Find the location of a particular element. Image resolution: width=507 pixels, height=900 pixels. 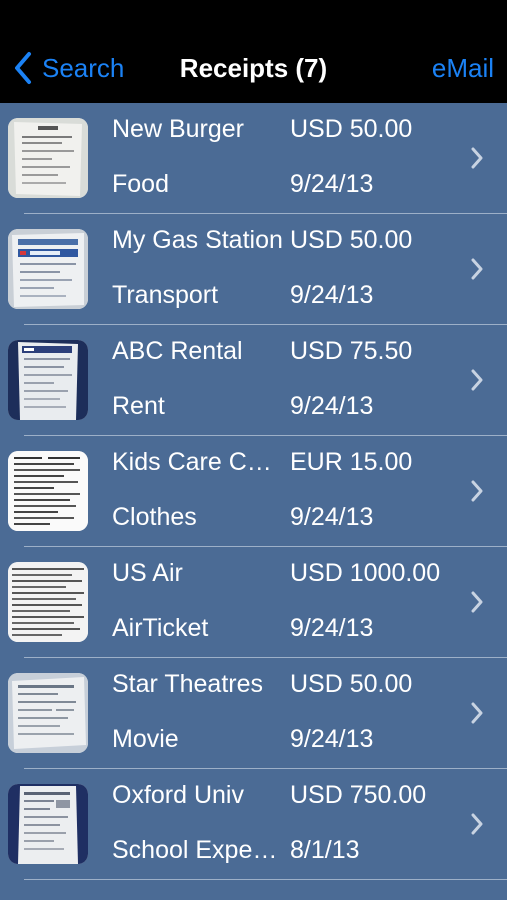

receipt-row: New Burger USD 50.00 Food 9/24/13 is located at coordinates (253, 158).